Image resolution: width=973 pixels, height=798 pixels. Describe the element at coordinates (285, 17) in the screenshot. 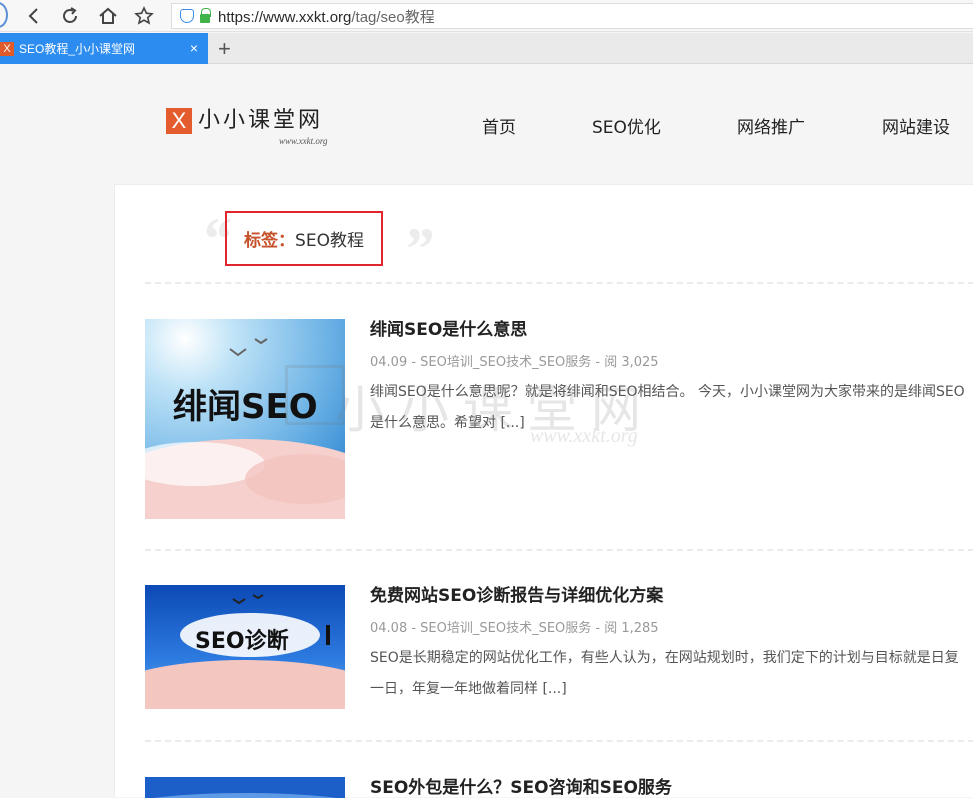

I see `url-host: https://www.xxkt.org` at that location.